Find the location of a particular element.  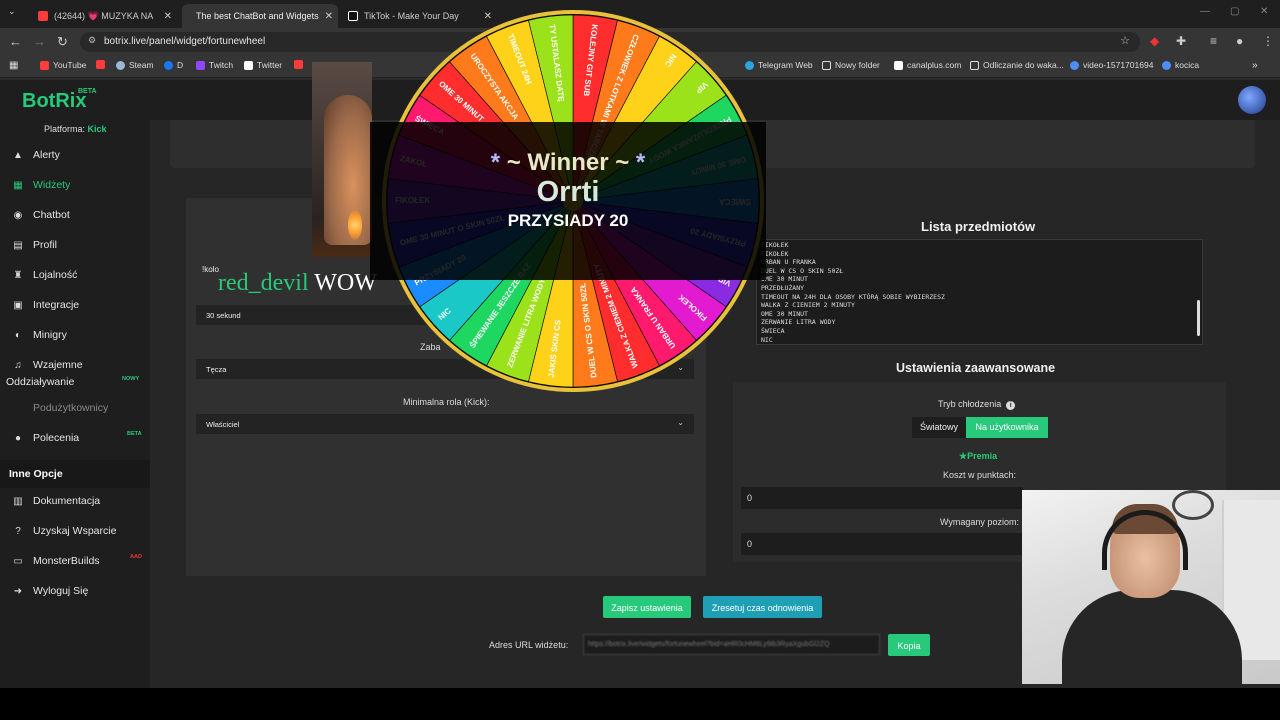

sidebar-item-chatbot: ◉ Chatbot is located at coordinates (41, 215).